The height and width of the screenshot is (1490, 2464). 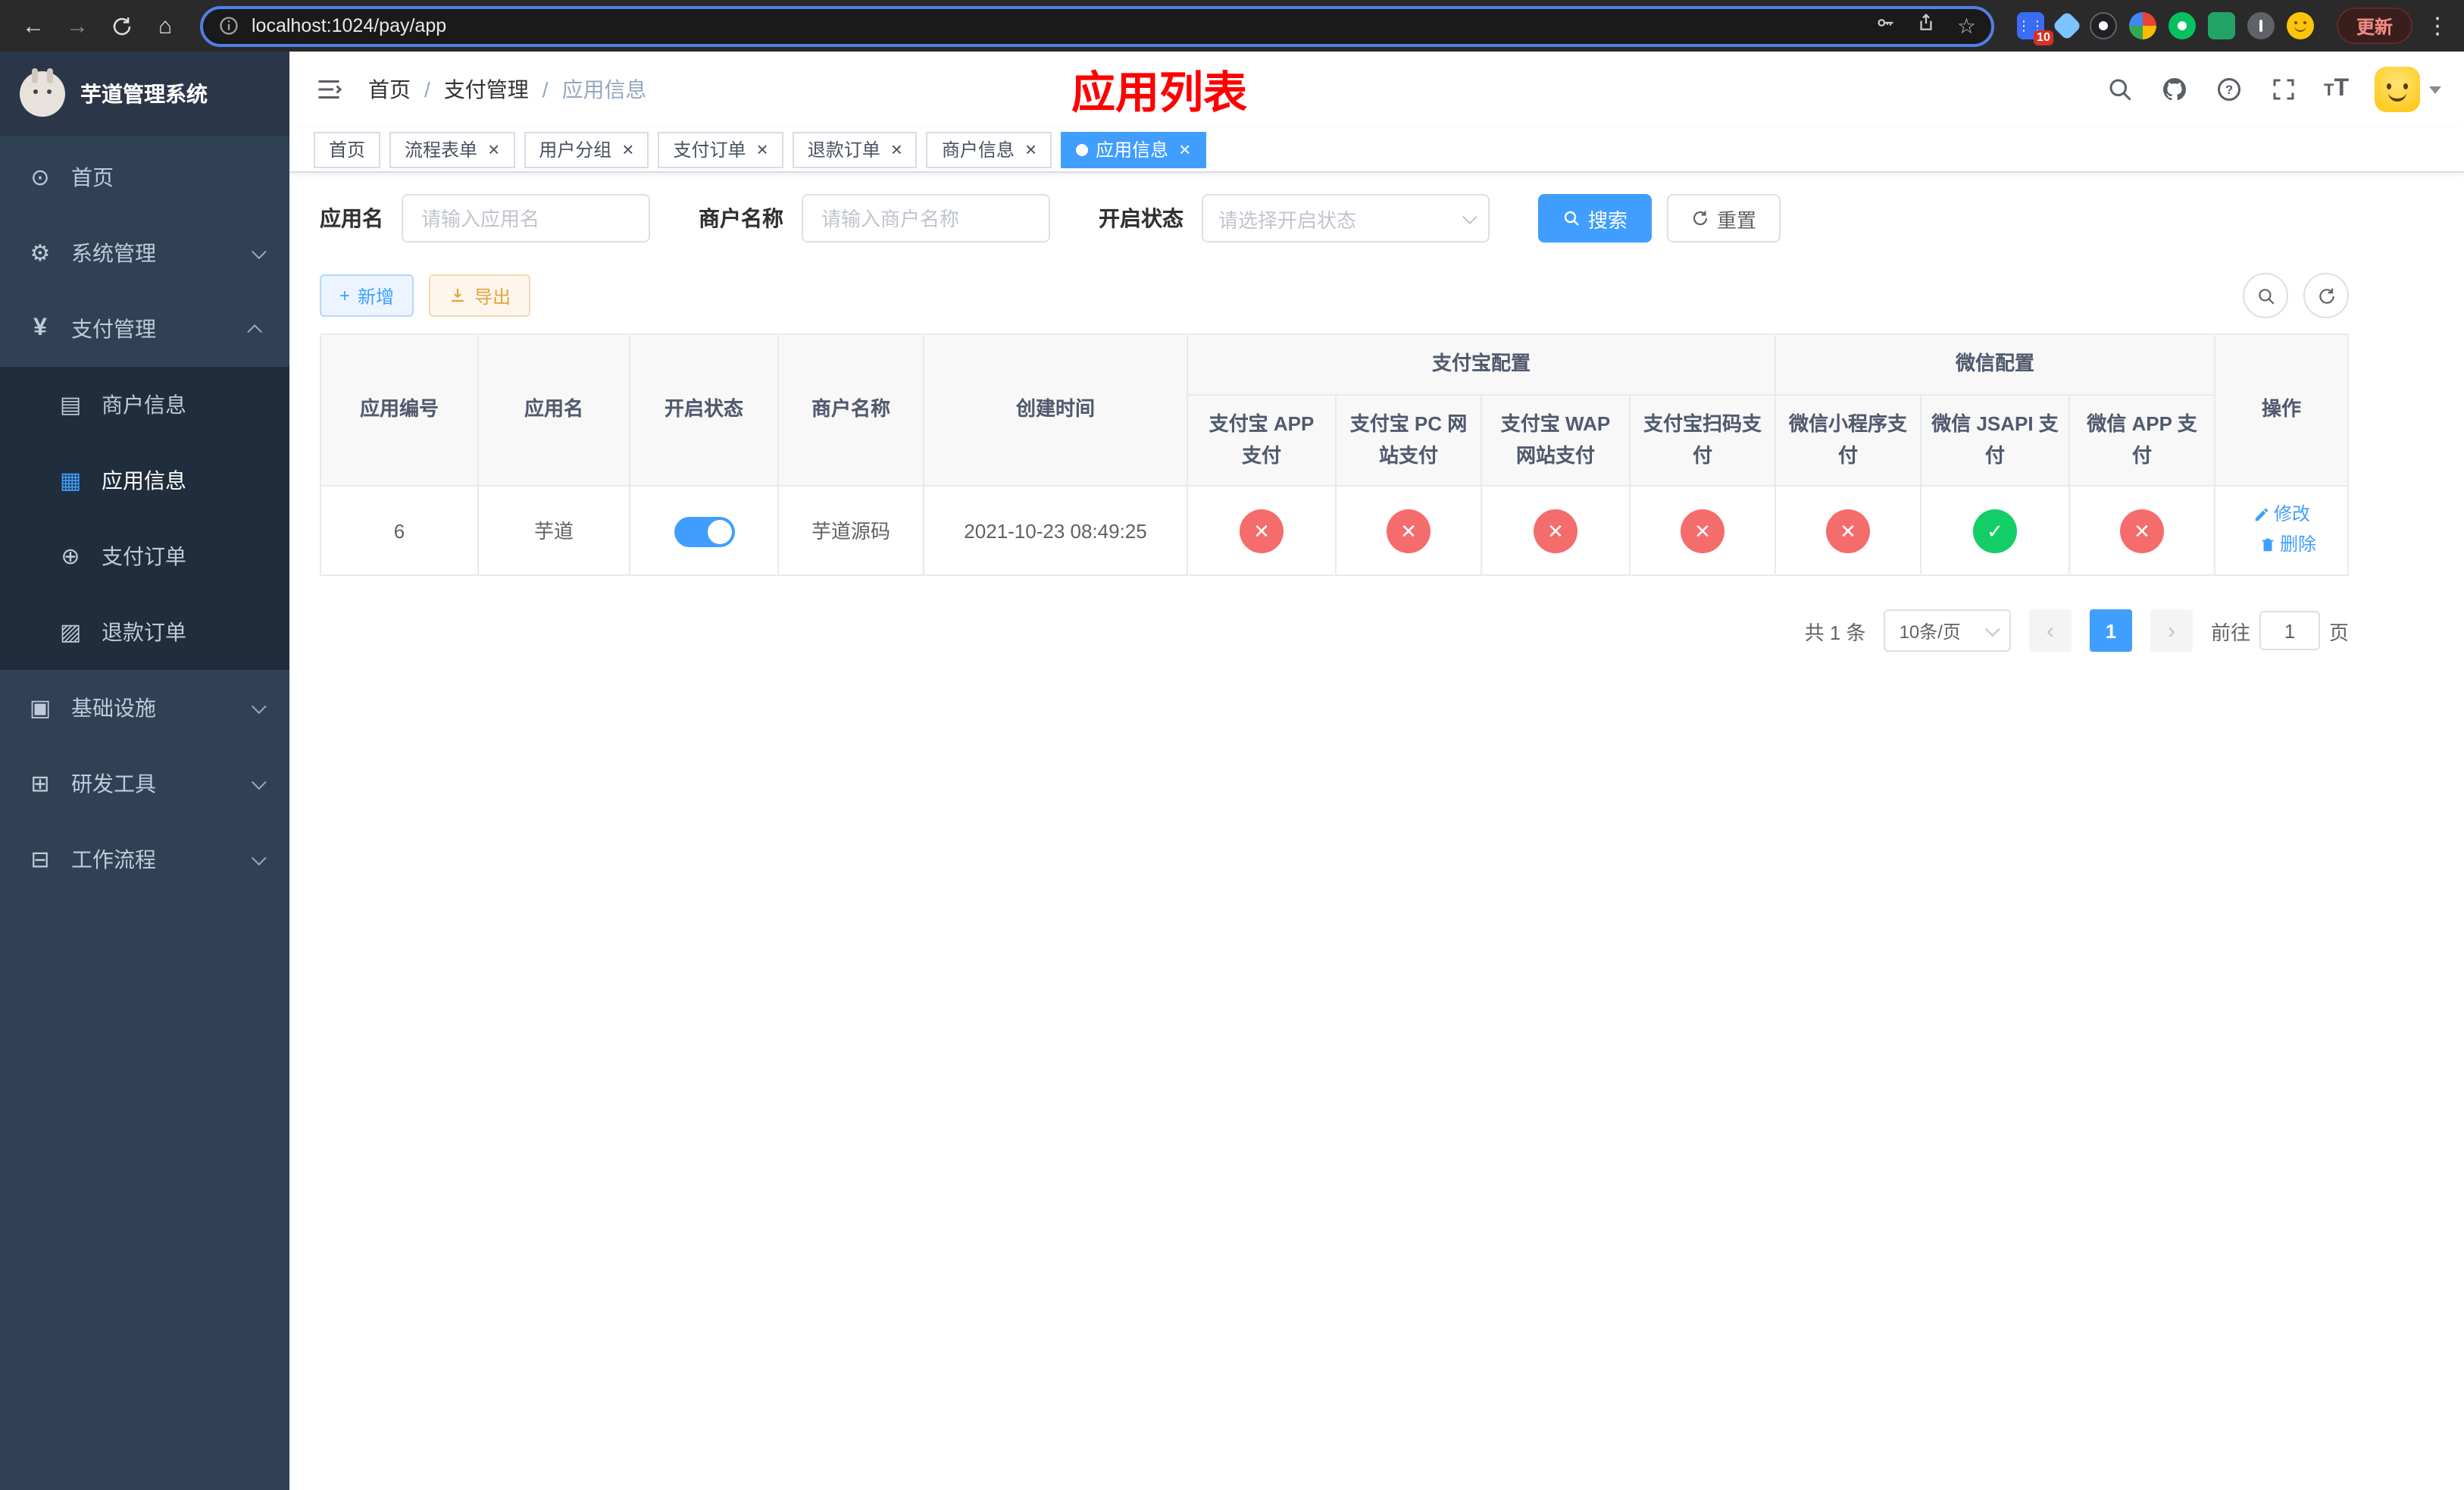 I want to click on sidebar-item-refund-order: ▨ 退款订单, so click(x=144, y=632).